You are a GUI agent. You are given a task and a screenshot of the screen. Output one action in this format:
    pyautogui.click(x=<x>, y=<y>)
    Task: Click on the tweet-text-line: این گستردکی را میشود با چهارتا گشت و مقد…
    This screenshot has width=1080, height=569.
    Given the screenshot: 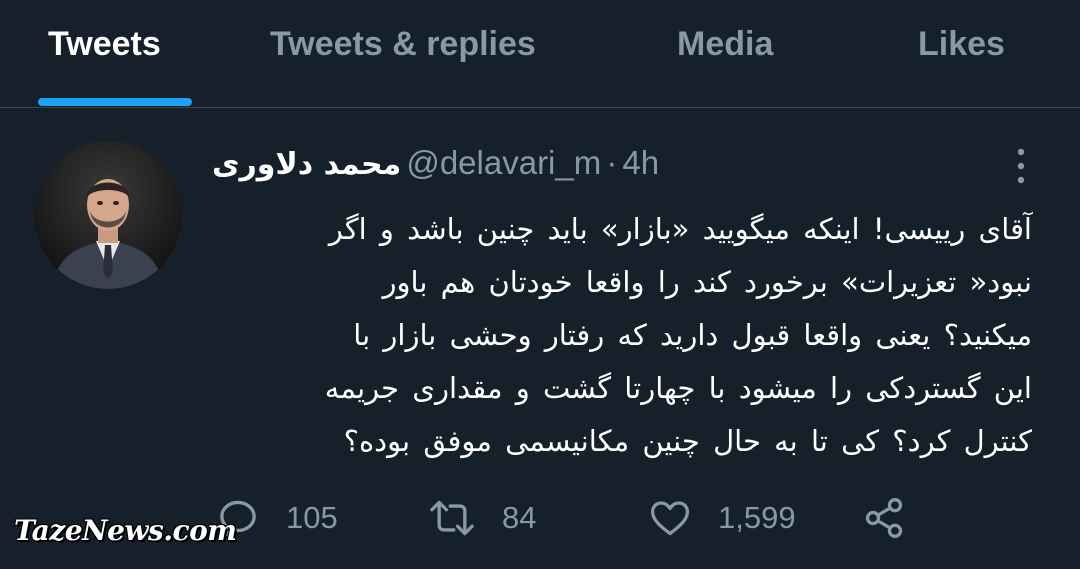 What is the action you would take?
    pyautogui.click(x=678, y=388)
    